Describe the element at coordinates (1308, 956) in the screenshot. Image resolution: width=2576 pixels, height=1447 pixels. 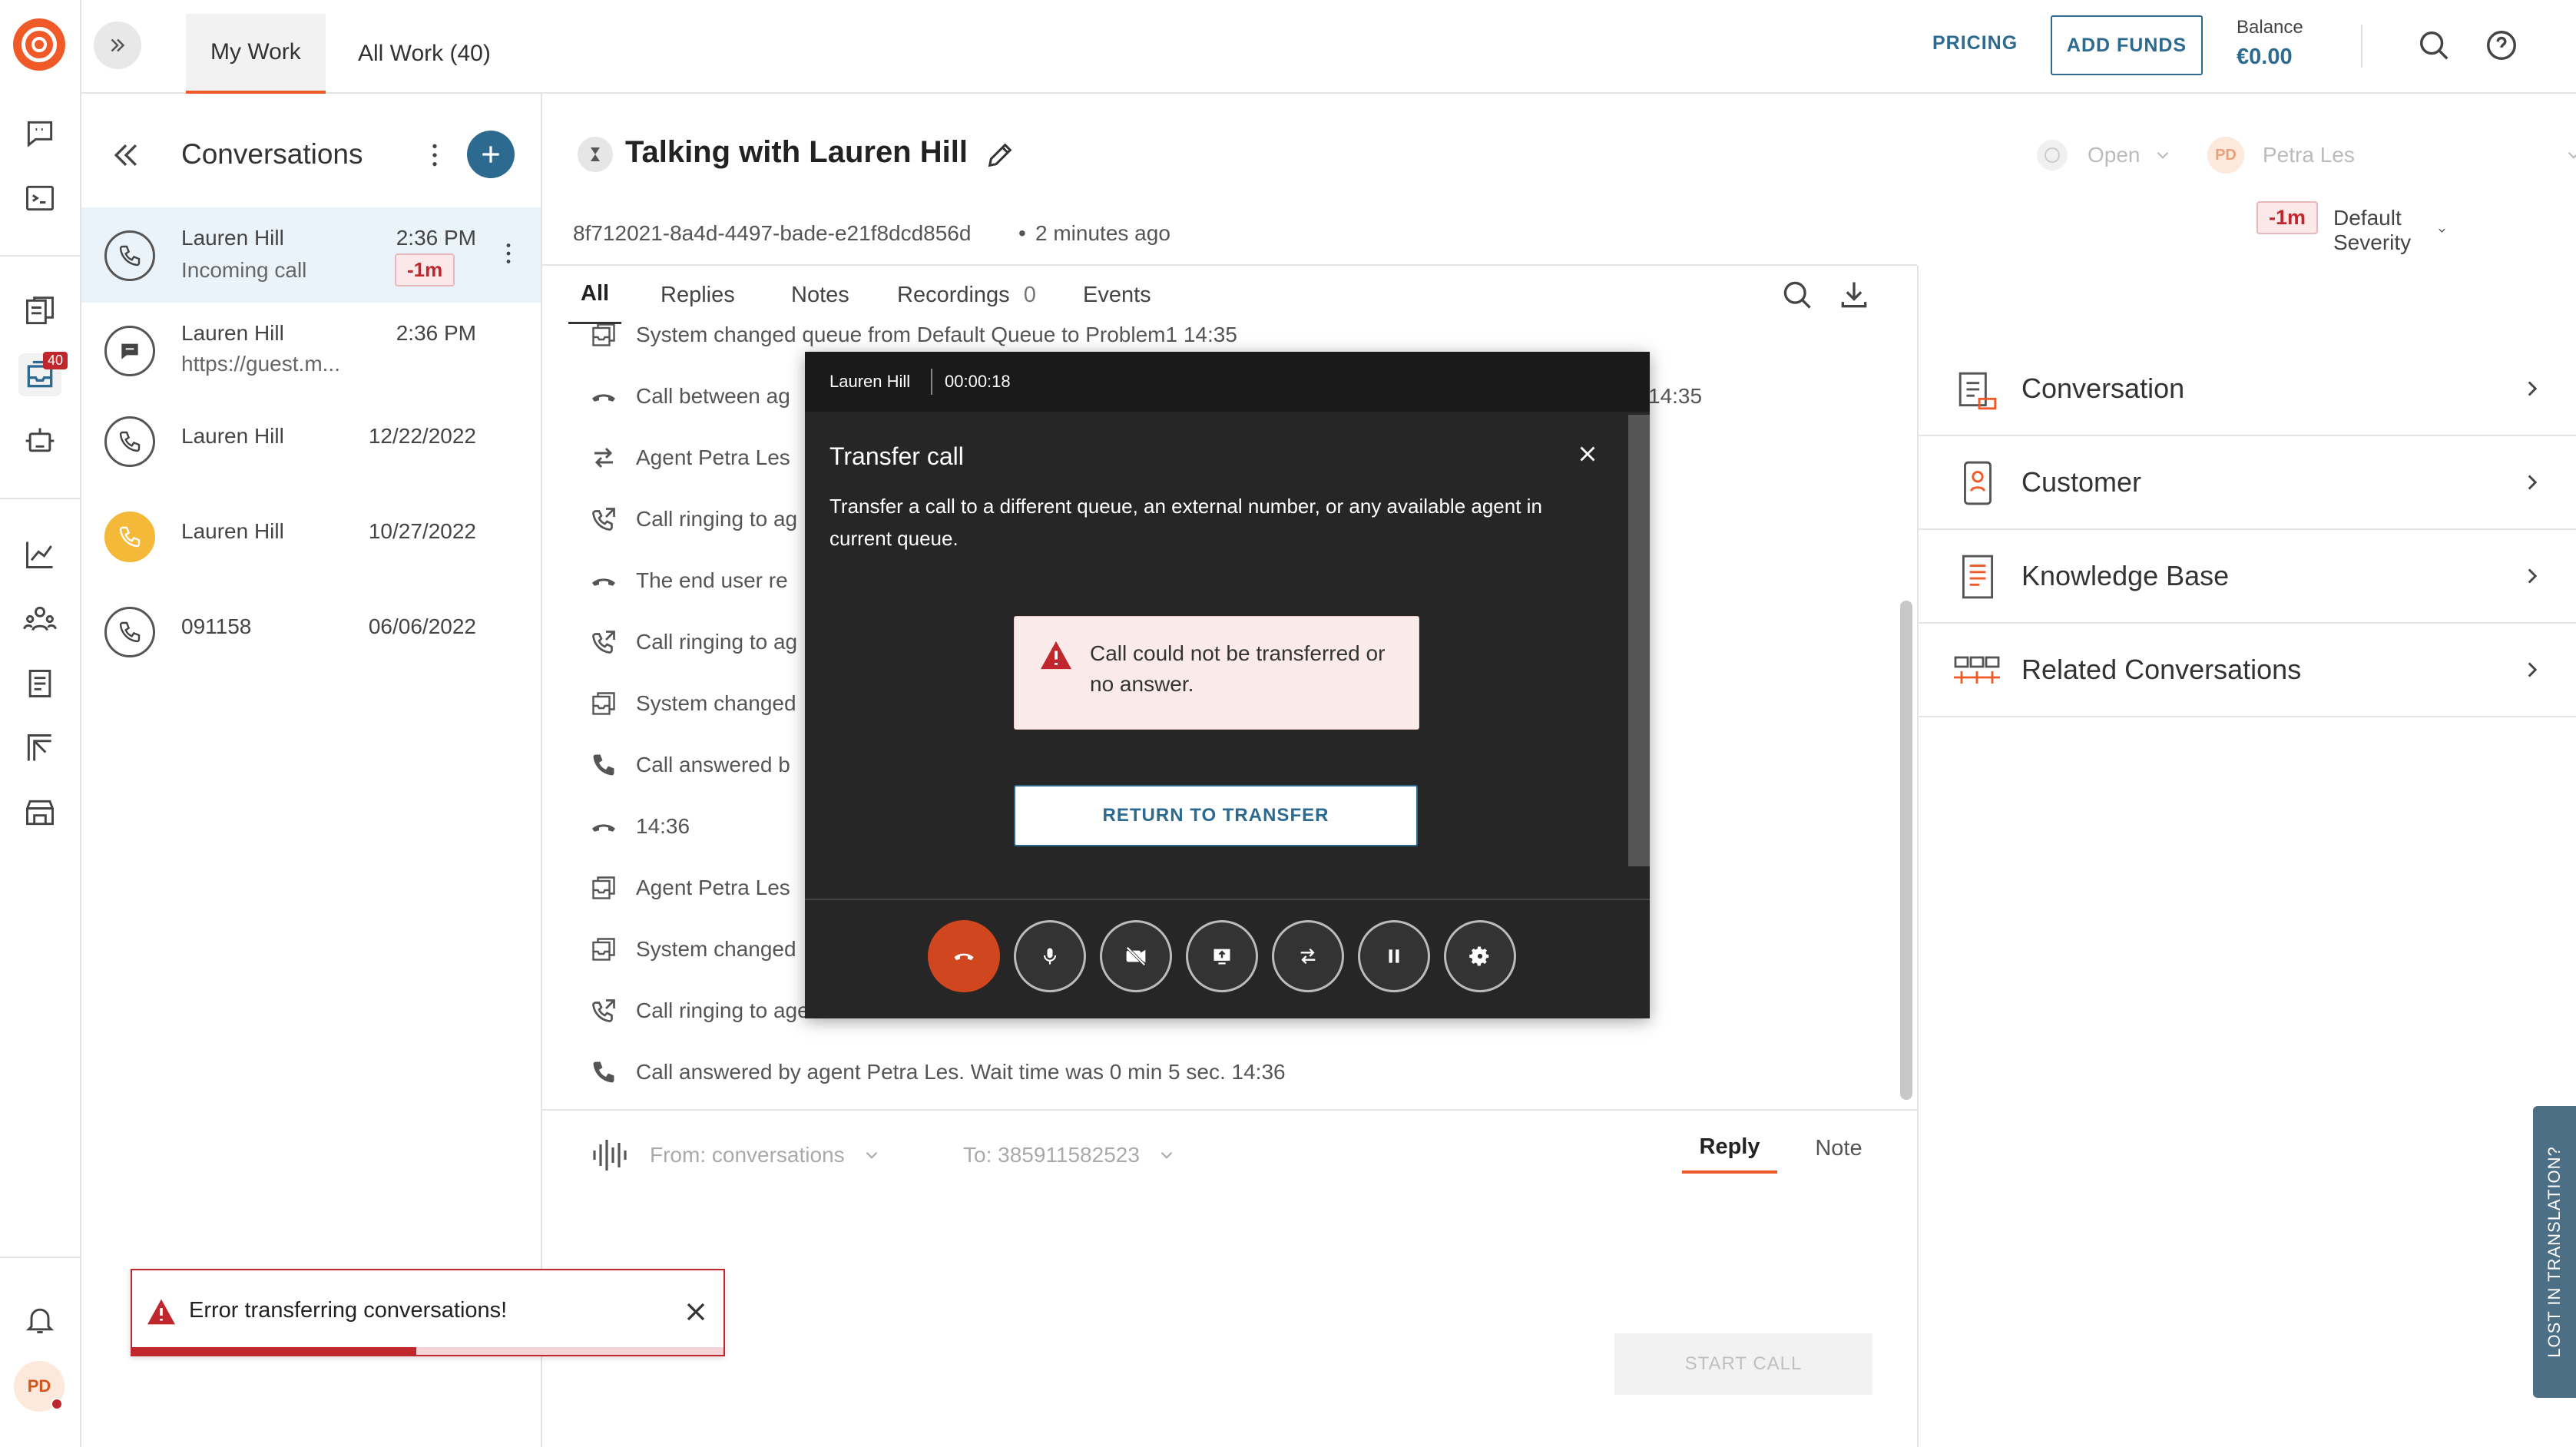
I see `transfer-button` at that location.